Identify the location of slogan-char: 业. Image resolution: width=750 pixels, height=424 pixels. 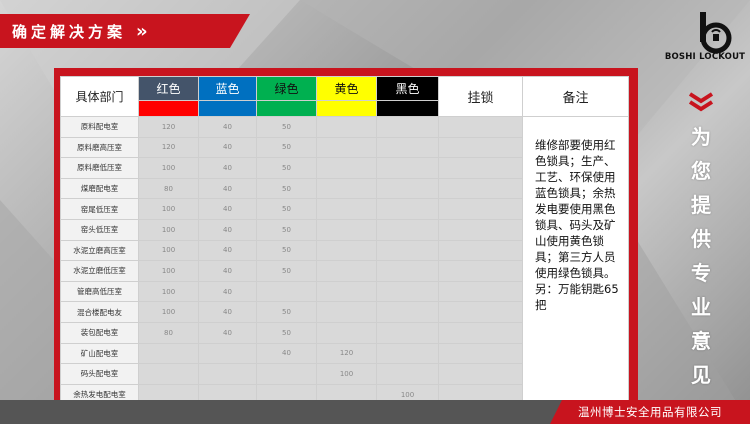
(701, 307).